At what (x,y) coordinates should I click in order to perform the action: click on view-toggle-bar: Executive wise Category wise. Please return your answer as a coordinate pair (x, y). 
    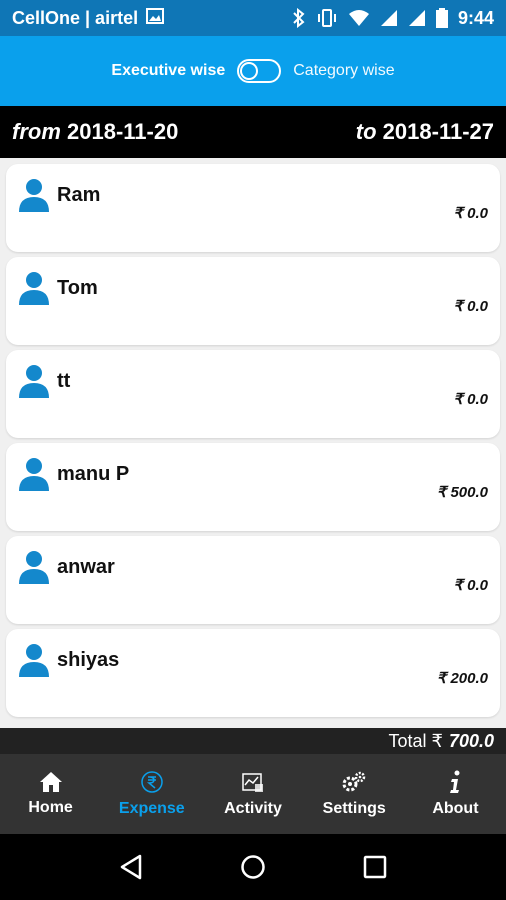
    Looking at the image, I should click on (253, 71).